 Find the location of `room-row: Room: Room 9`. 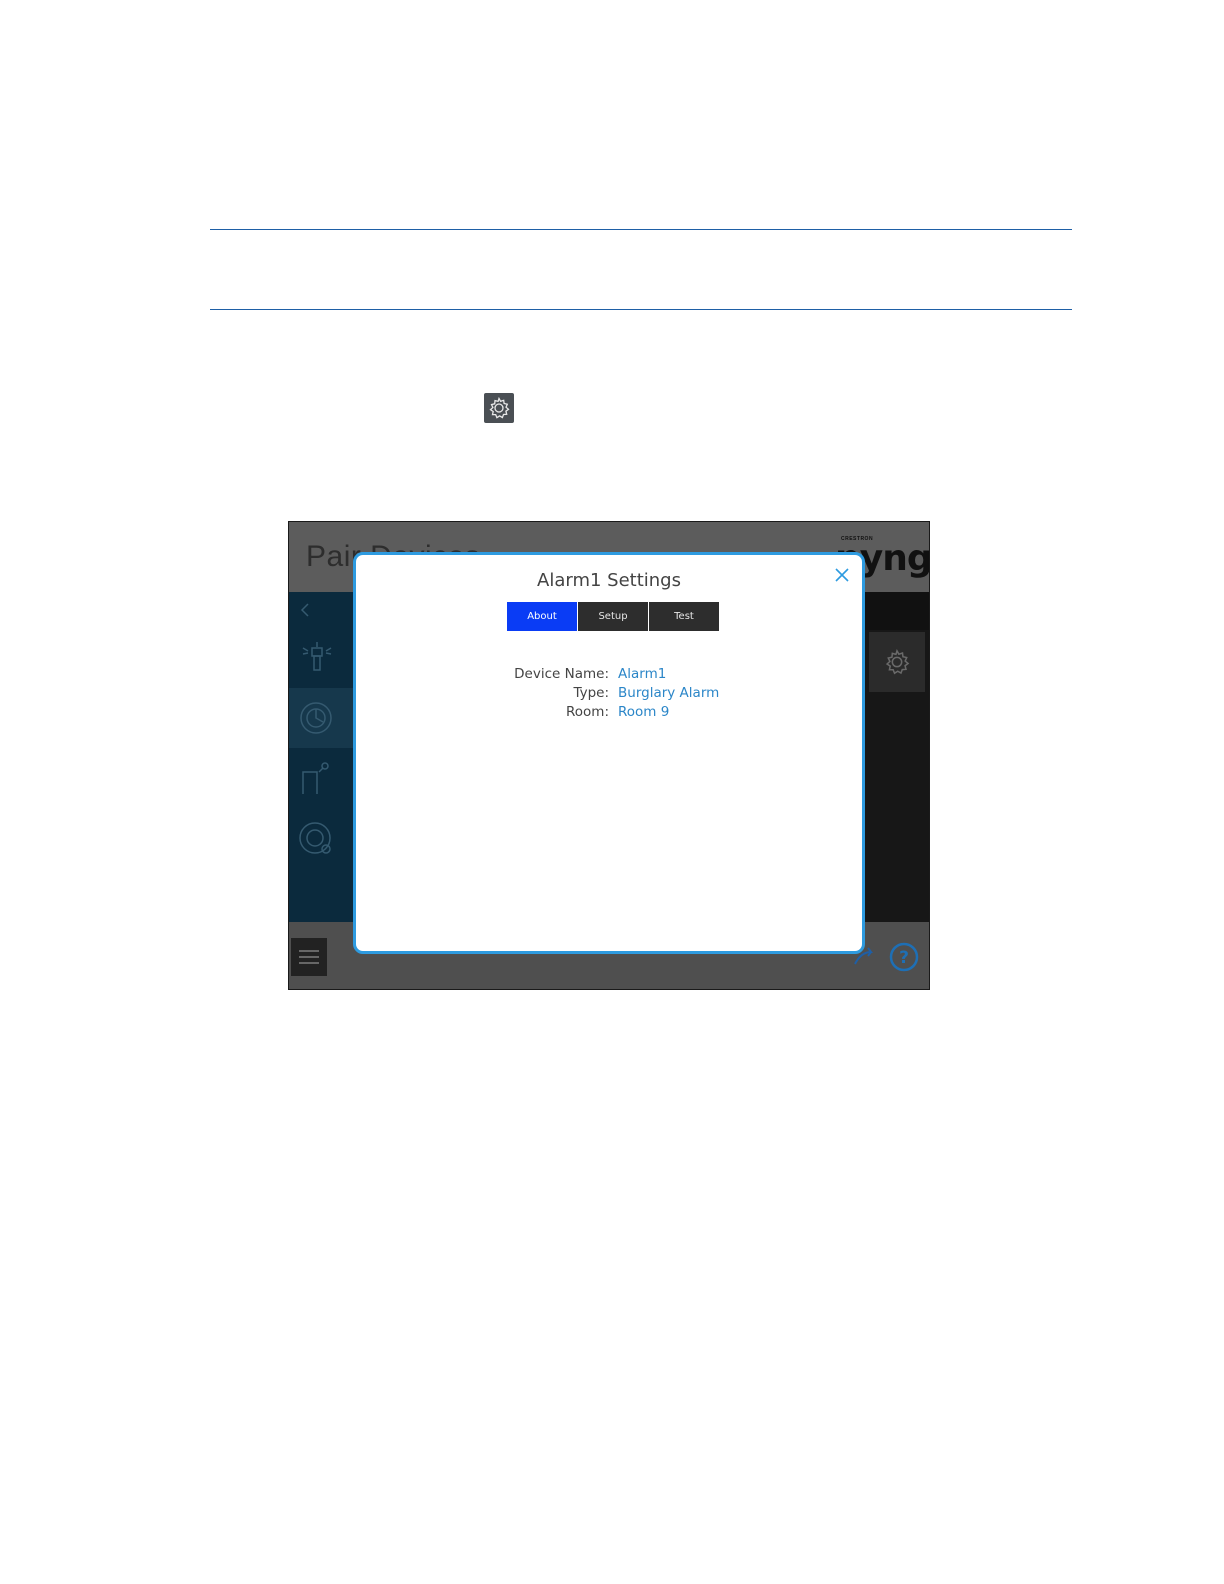

room-row: Room: Room 9 is located at coordinates (597, 712).